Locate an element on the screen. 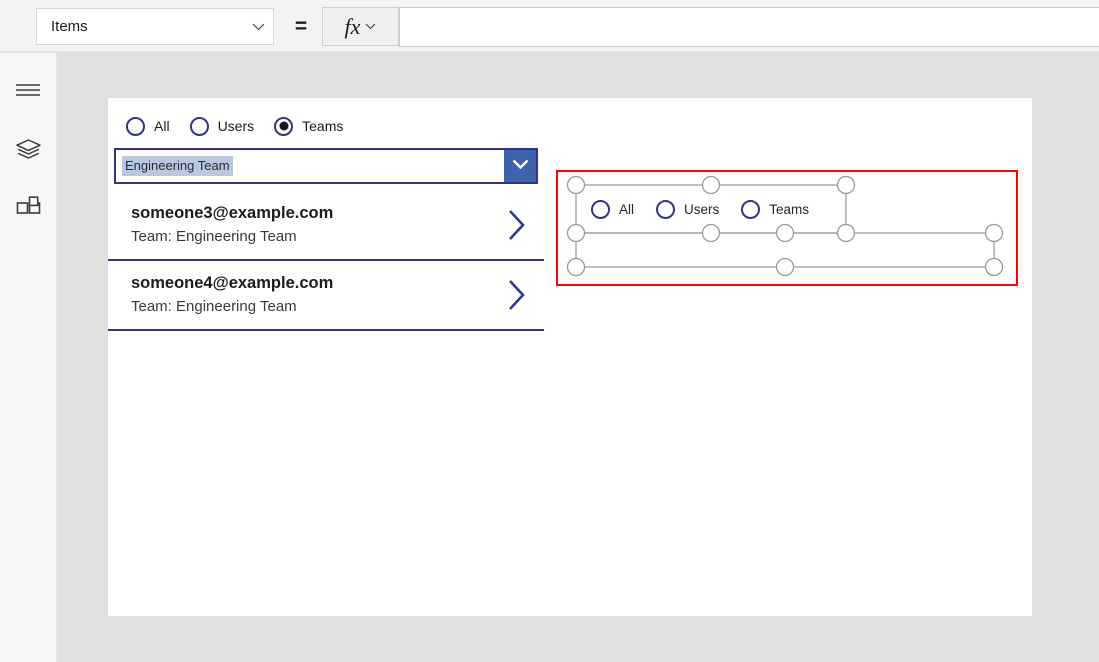 This screenshot has height=662, width=1099. fx-button: fx is located at coordinates (360, 26).